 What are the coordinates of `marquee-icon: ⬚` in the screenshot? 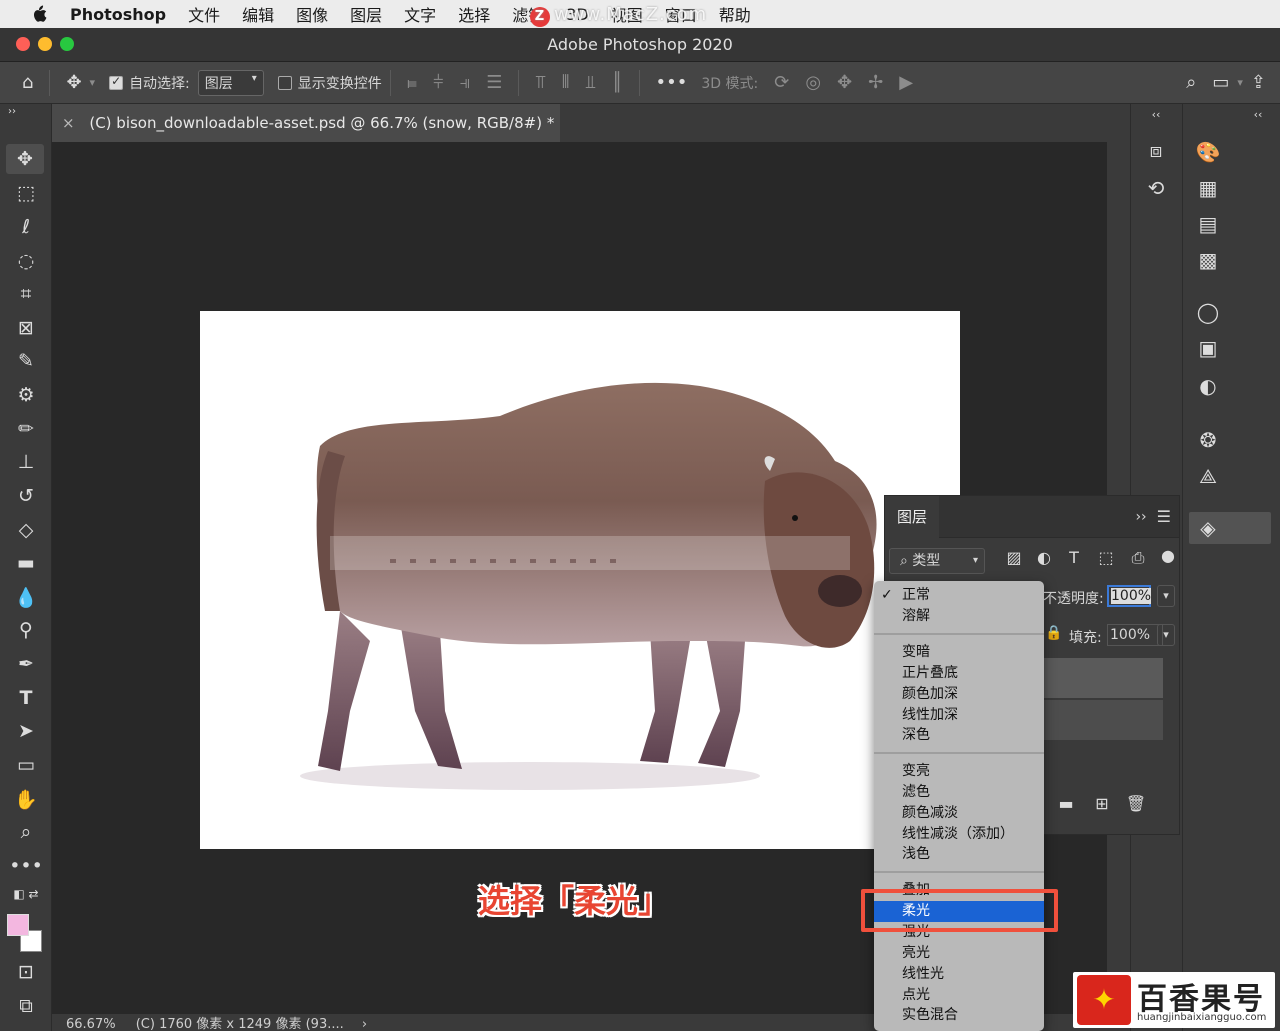 It's located at (26, 193).